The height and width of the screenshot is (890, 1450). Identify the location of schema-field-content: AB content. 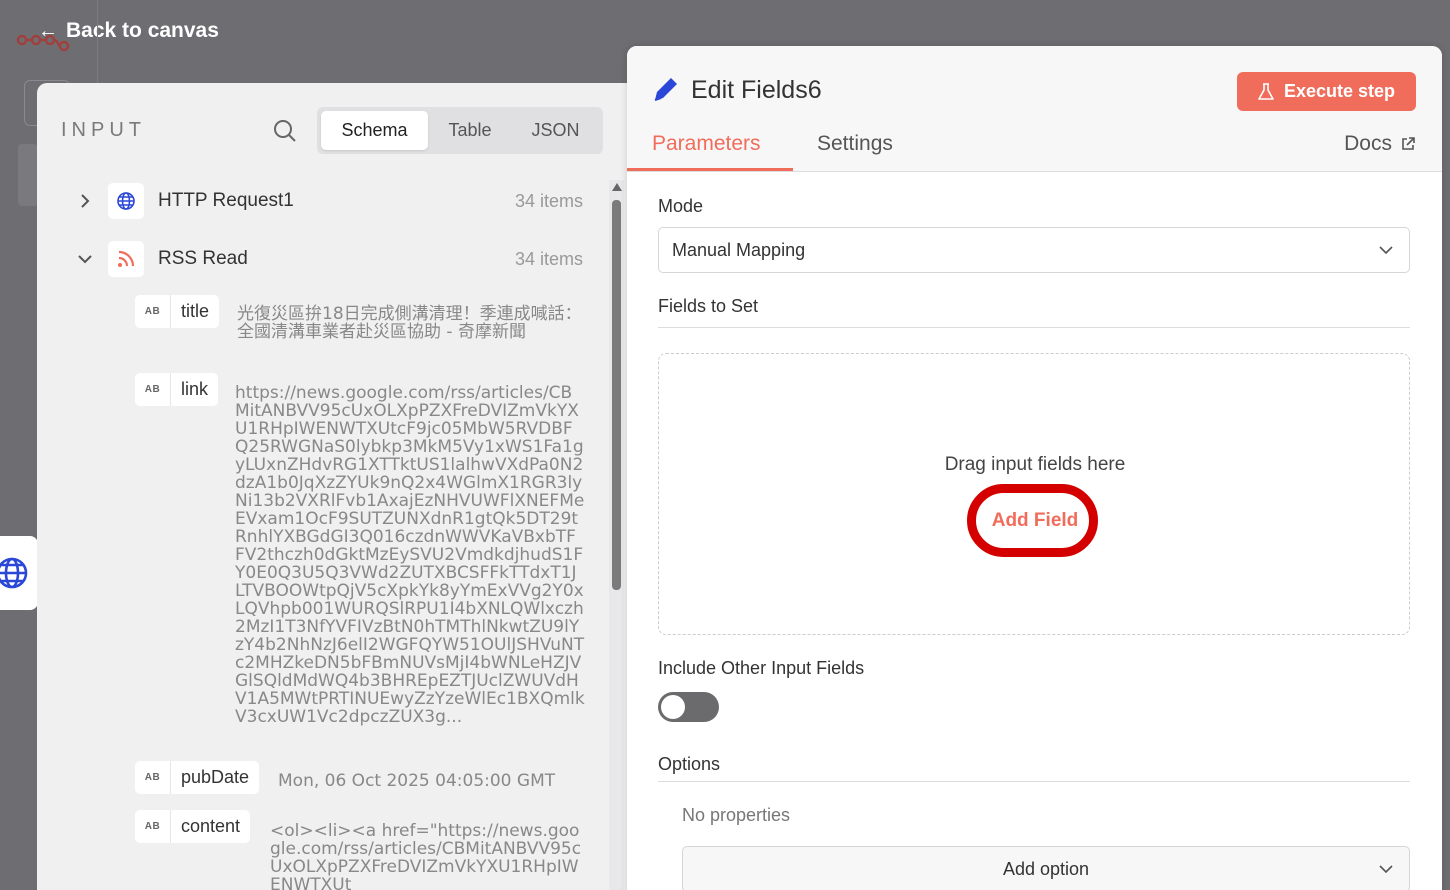
(193, 826).